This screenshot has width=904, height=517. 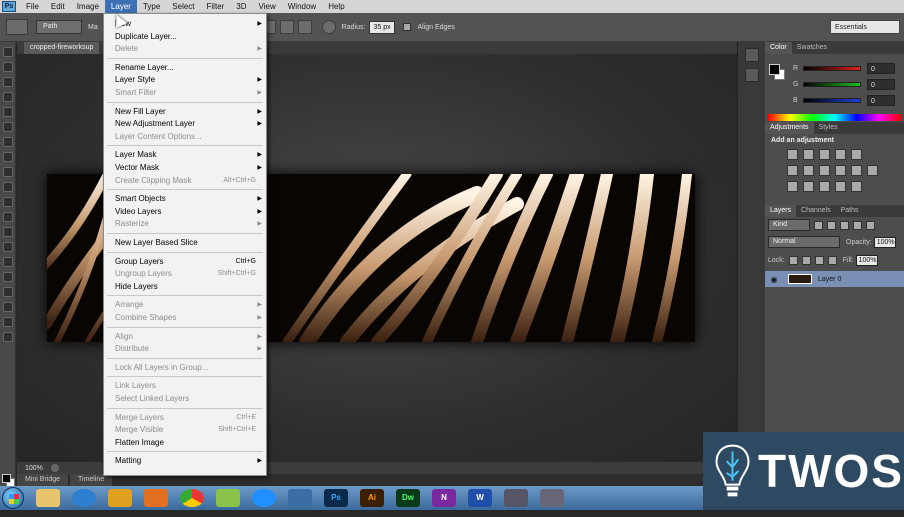 I want to click on document-tab: cropped-fireworksup, so click(x=62, y=48).